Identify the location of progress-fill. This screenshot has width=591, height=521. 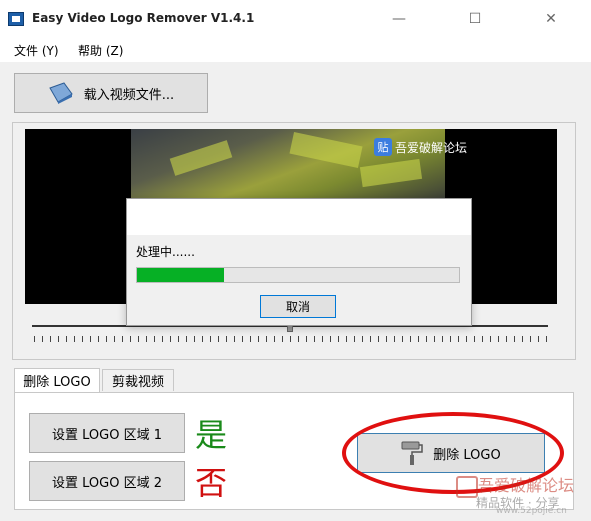
(180, 275).